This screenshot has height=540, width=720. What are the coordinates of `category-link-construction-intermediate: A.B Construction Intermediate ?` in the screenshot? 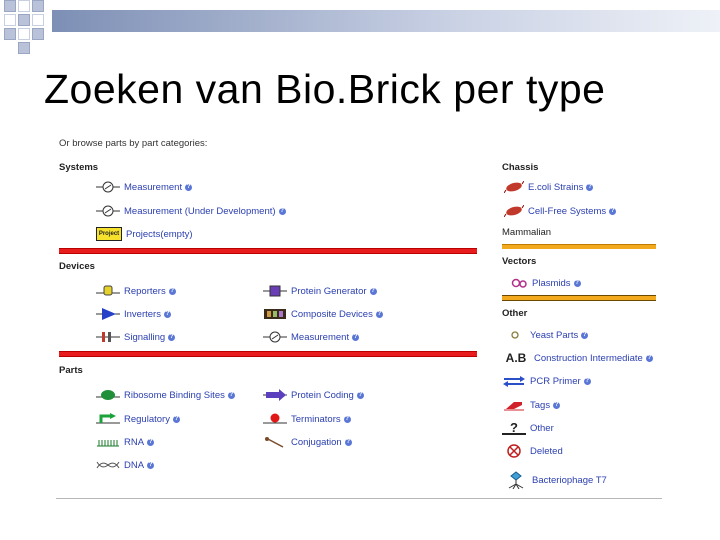 It's located at (577, 358).